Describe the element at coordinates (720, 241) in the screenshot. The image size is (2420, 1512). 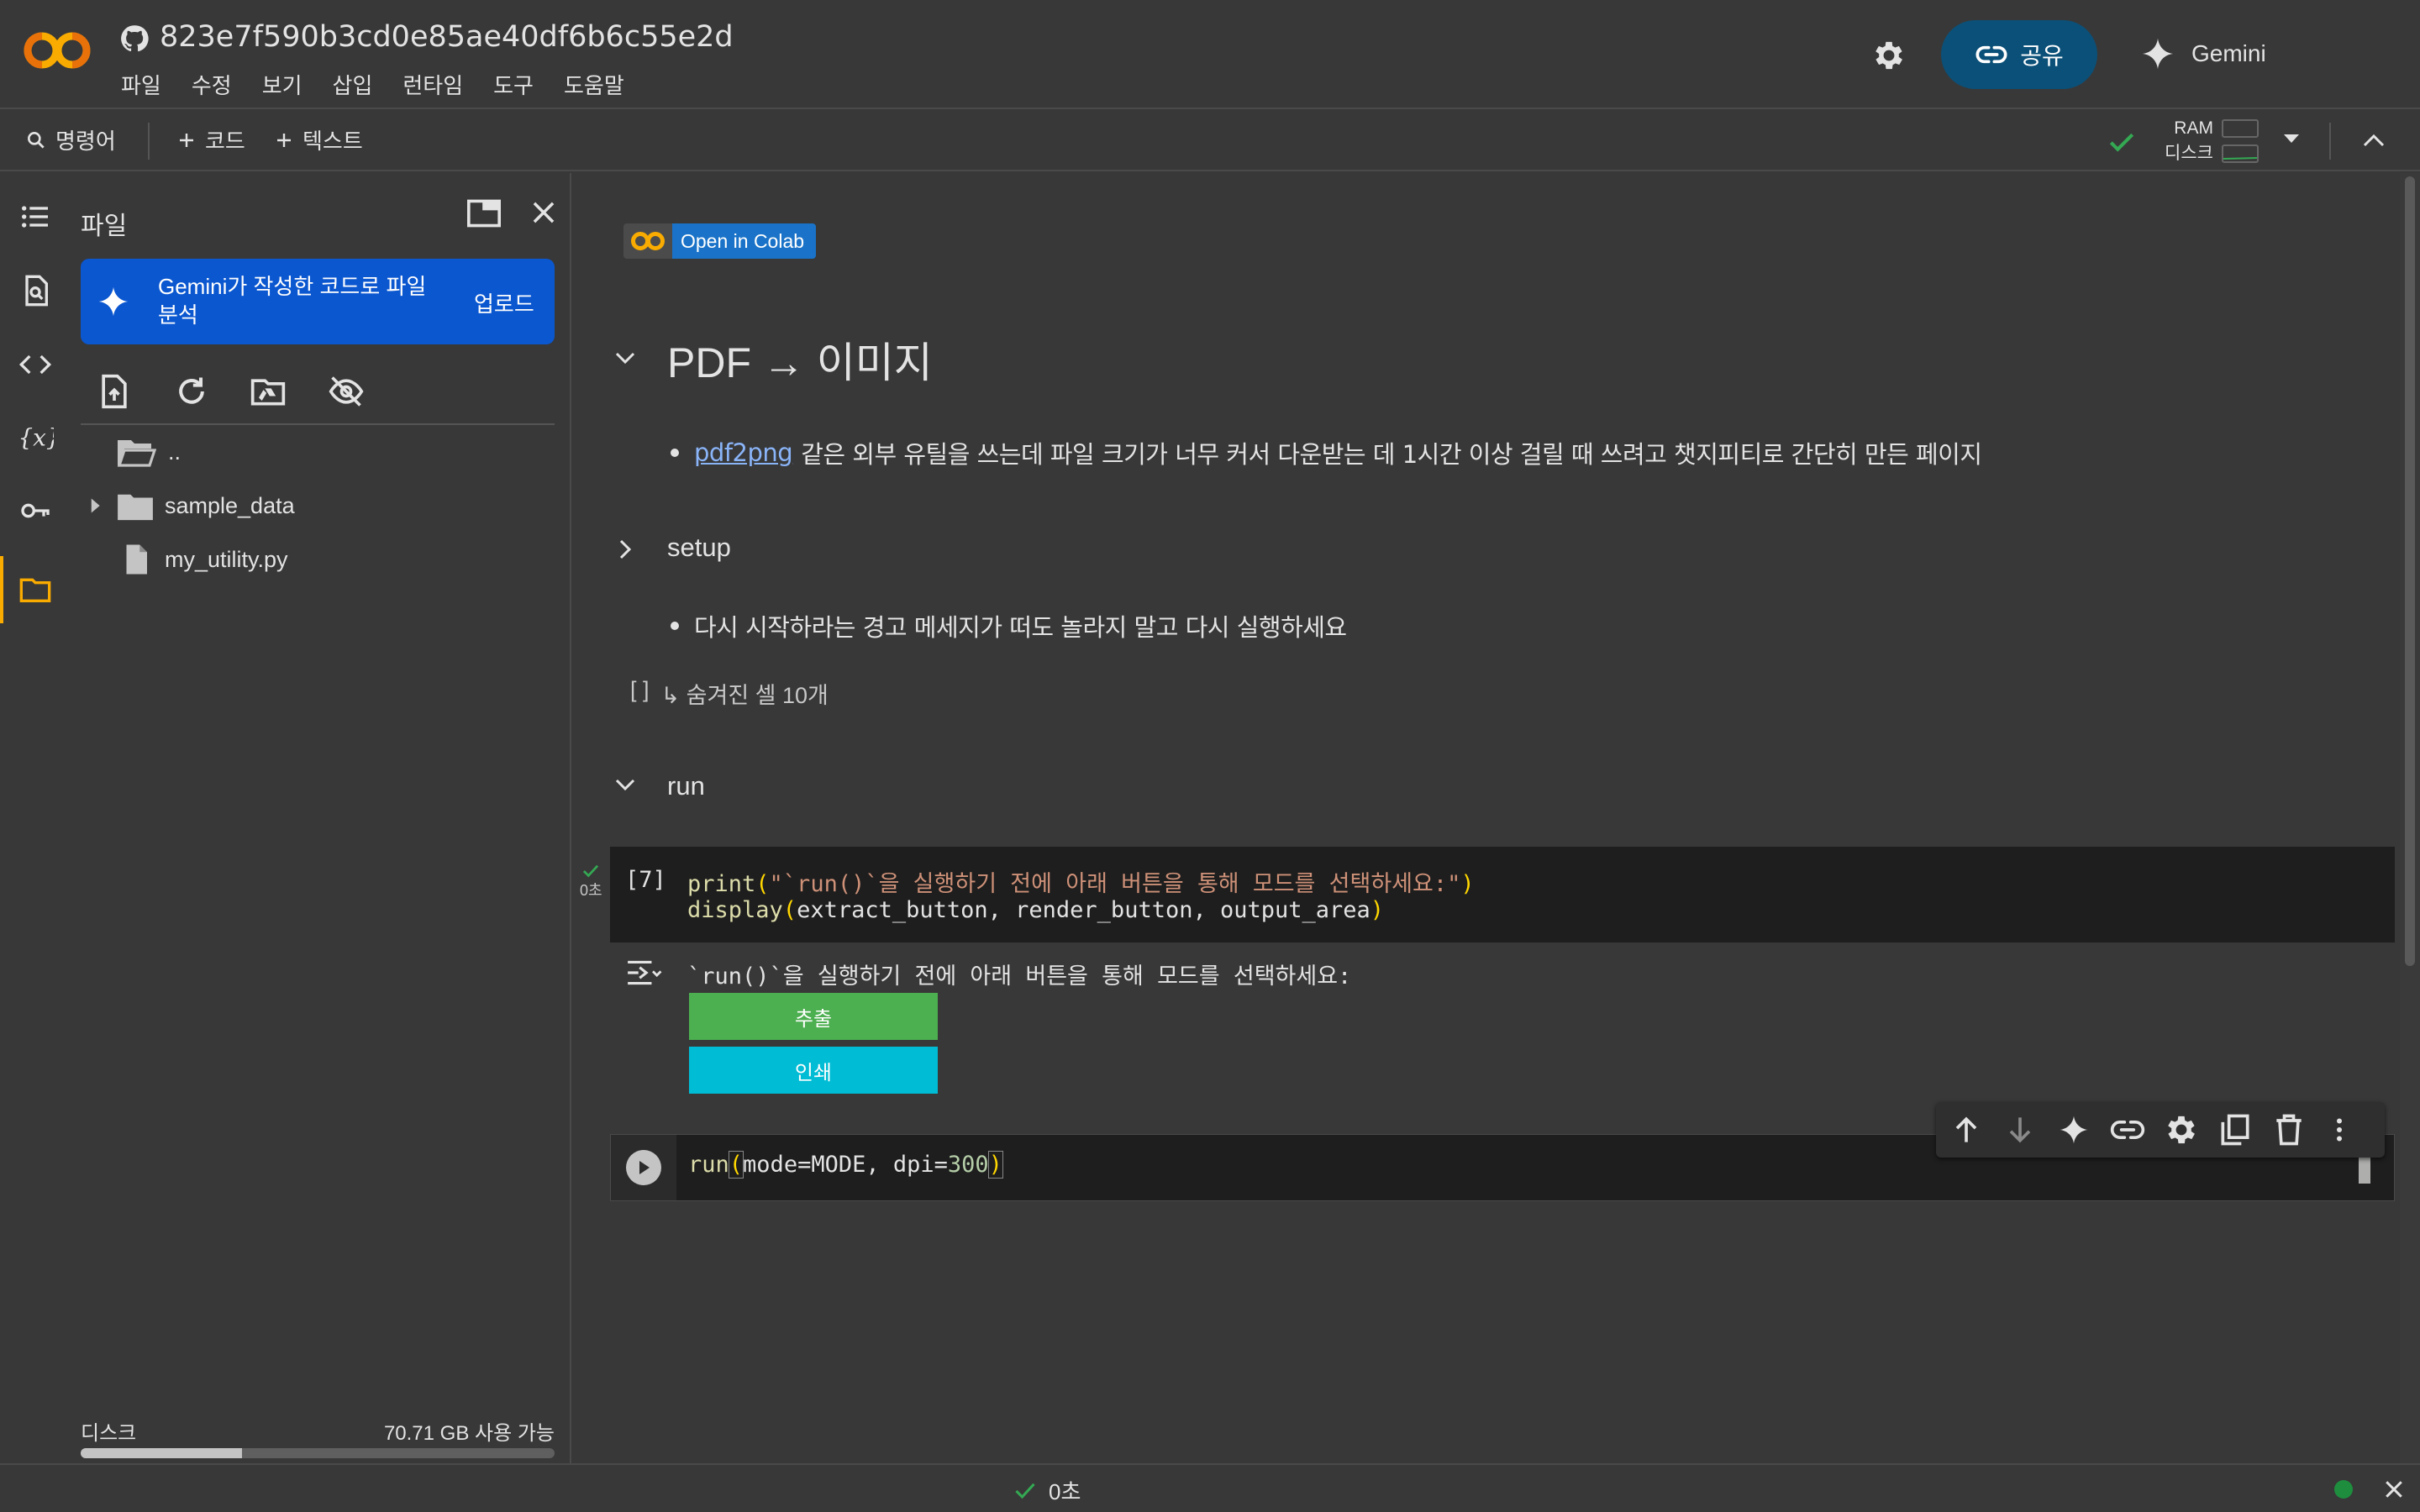
I see `open-in-colab-badge: Open in Colab` at that location.